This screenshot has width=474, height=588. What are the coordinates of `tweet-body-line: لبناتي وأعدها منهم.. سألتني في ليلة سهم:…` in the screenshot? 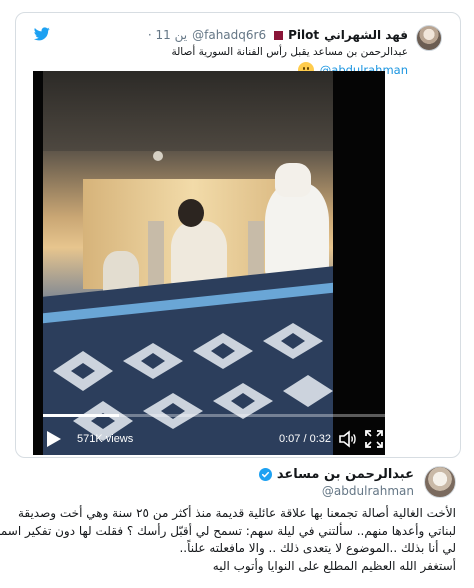 It's located at (228, 530).